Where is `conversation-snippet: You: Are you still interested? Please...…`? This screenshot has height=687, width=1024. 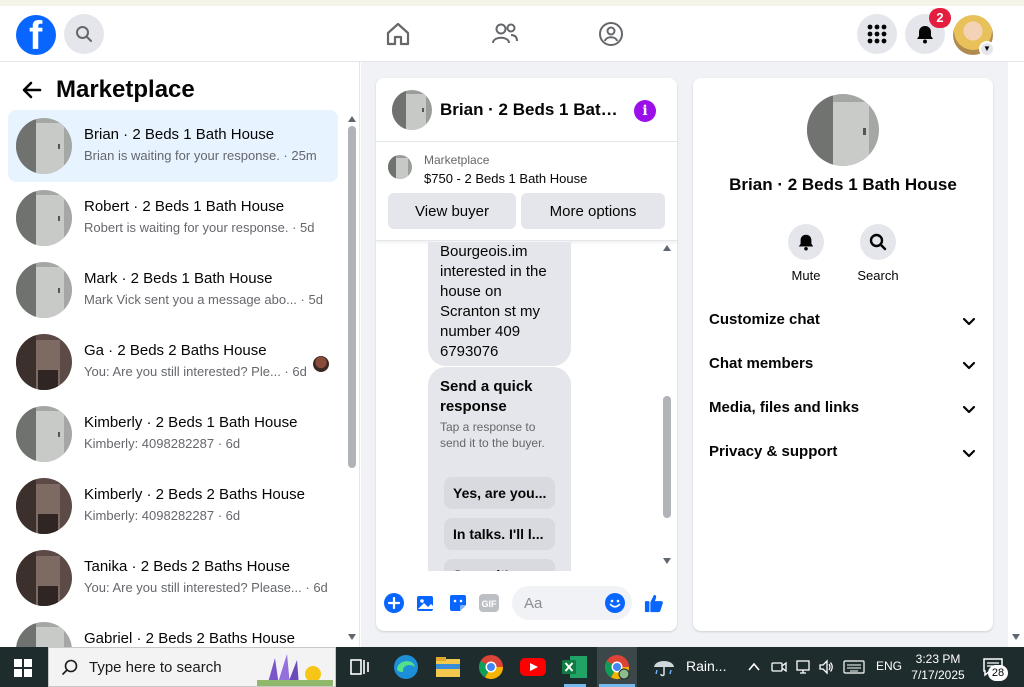
conversation-snippet: You: Are you still interested? Please...… is located at coordinates (206, 587).